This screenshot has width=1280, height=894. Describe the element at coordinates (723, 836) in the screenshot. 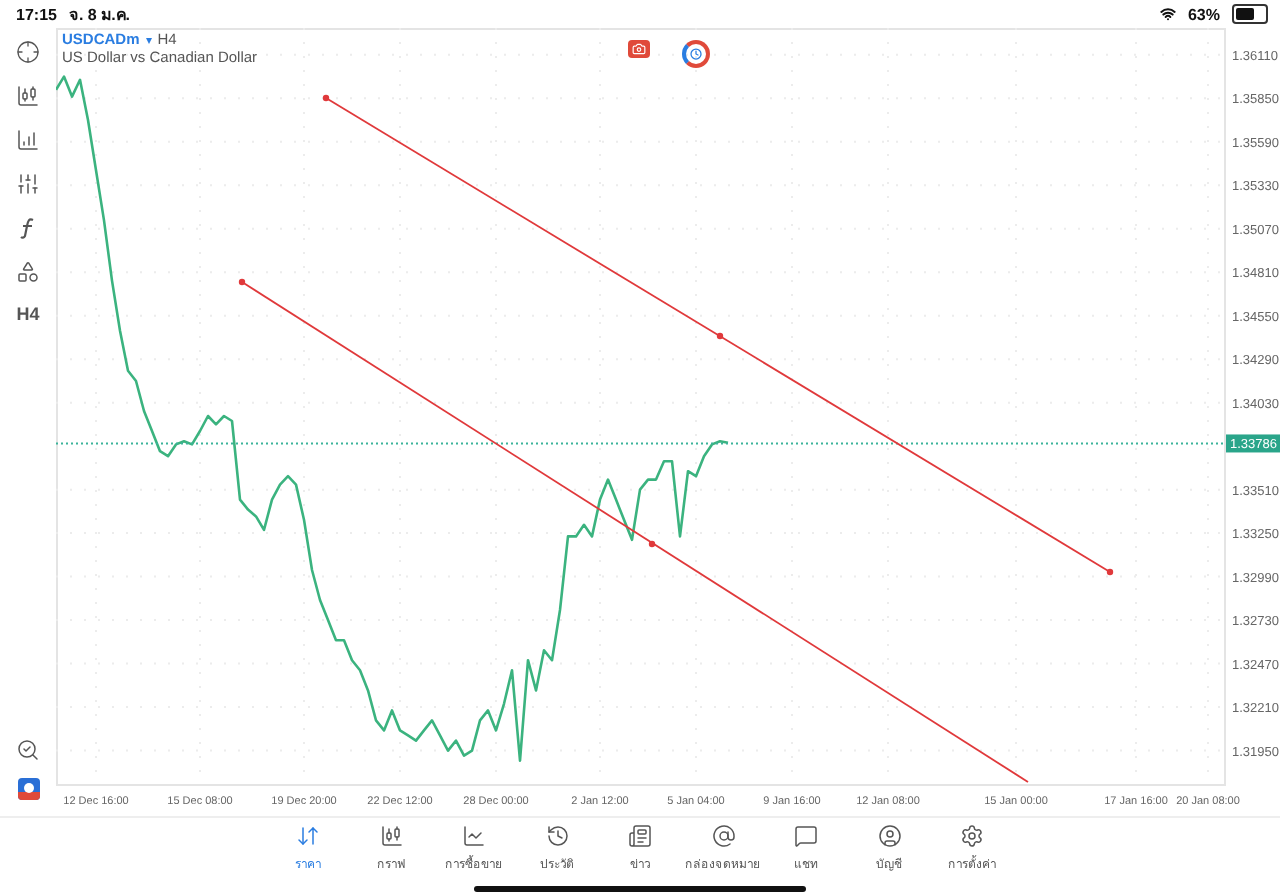

I see `at-sign-icon` at that location.